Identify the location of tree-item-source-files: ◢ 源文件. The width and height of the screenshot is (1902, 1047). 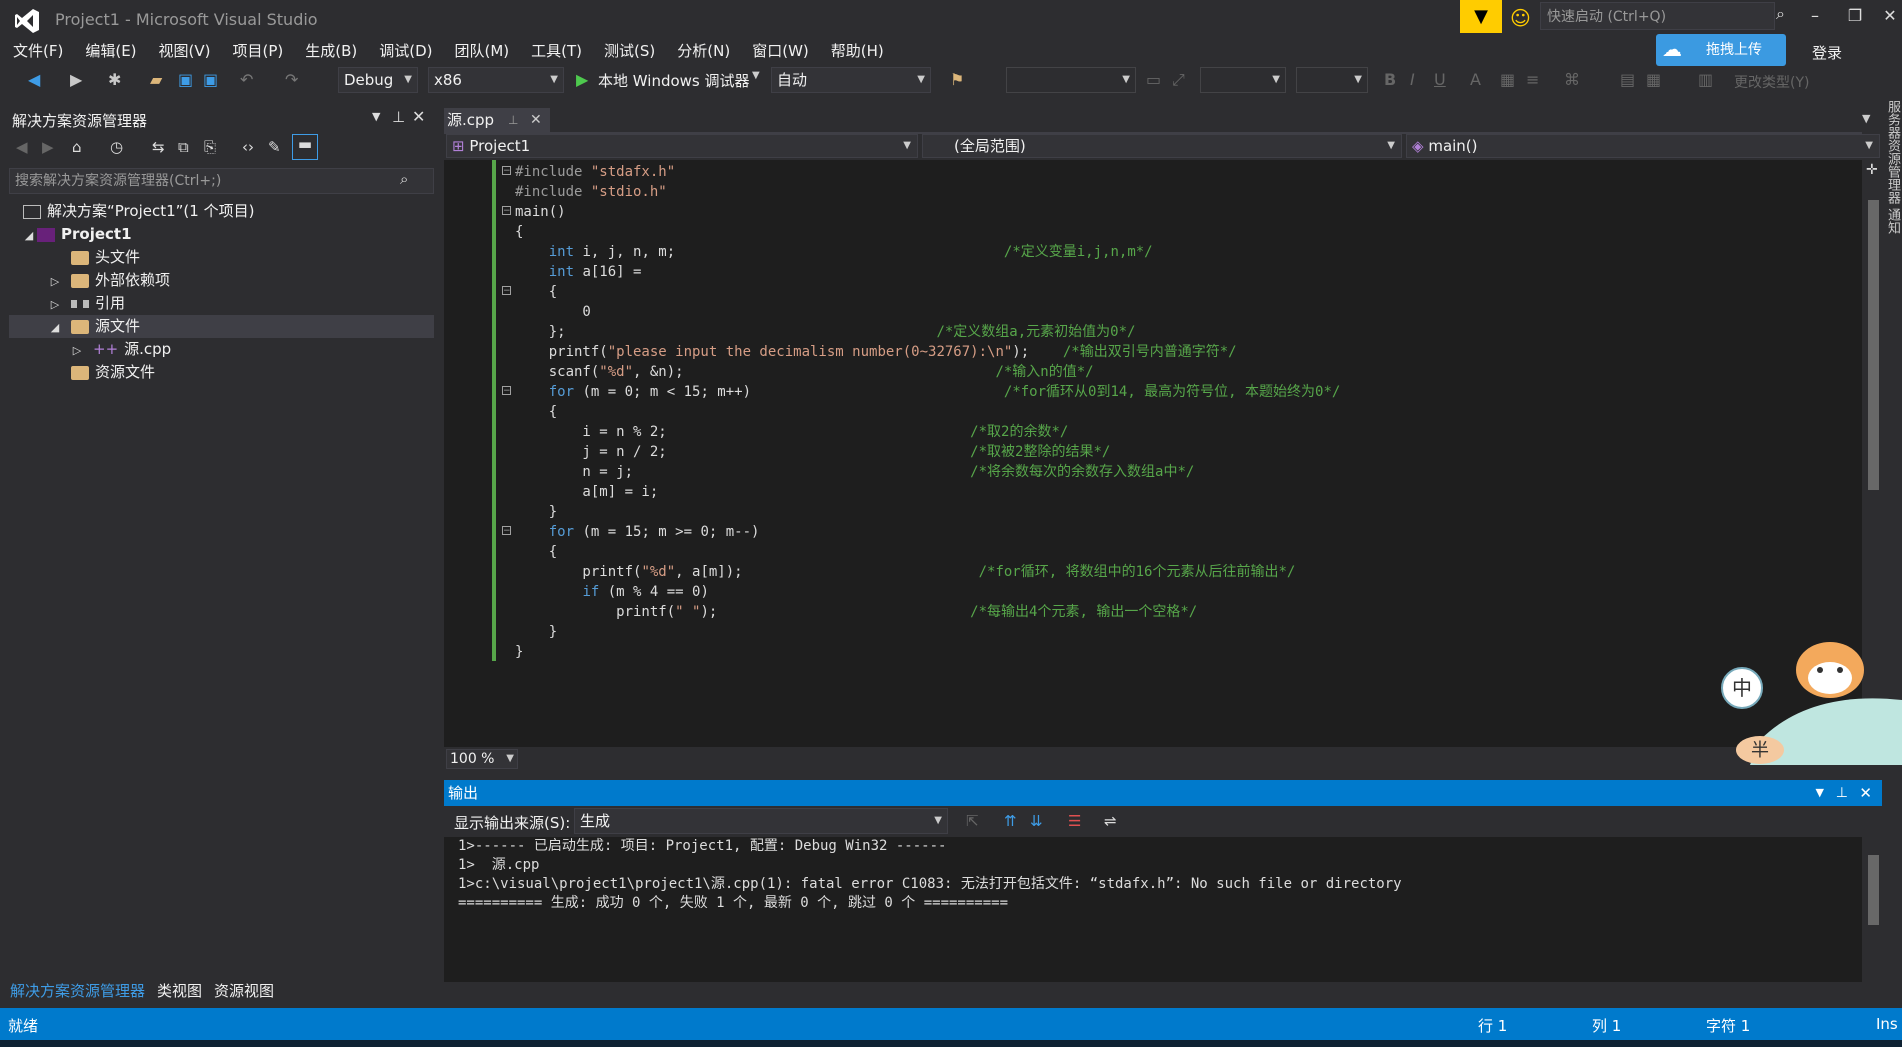
(221, 326).